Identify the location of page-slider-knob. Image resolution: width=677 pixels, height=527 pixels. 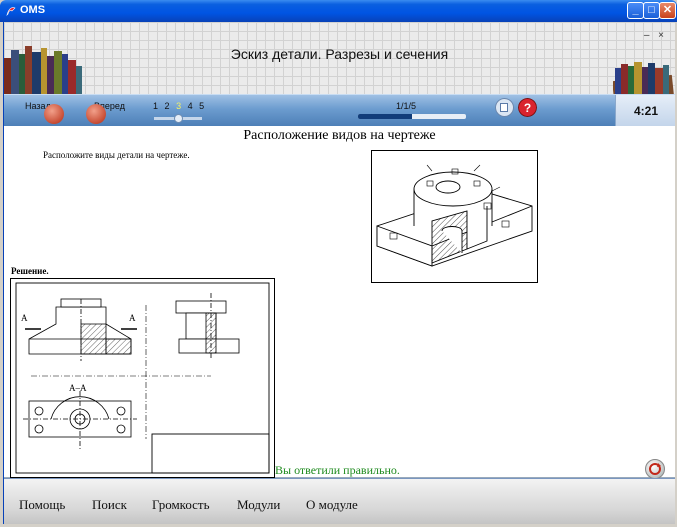
(178, 118).